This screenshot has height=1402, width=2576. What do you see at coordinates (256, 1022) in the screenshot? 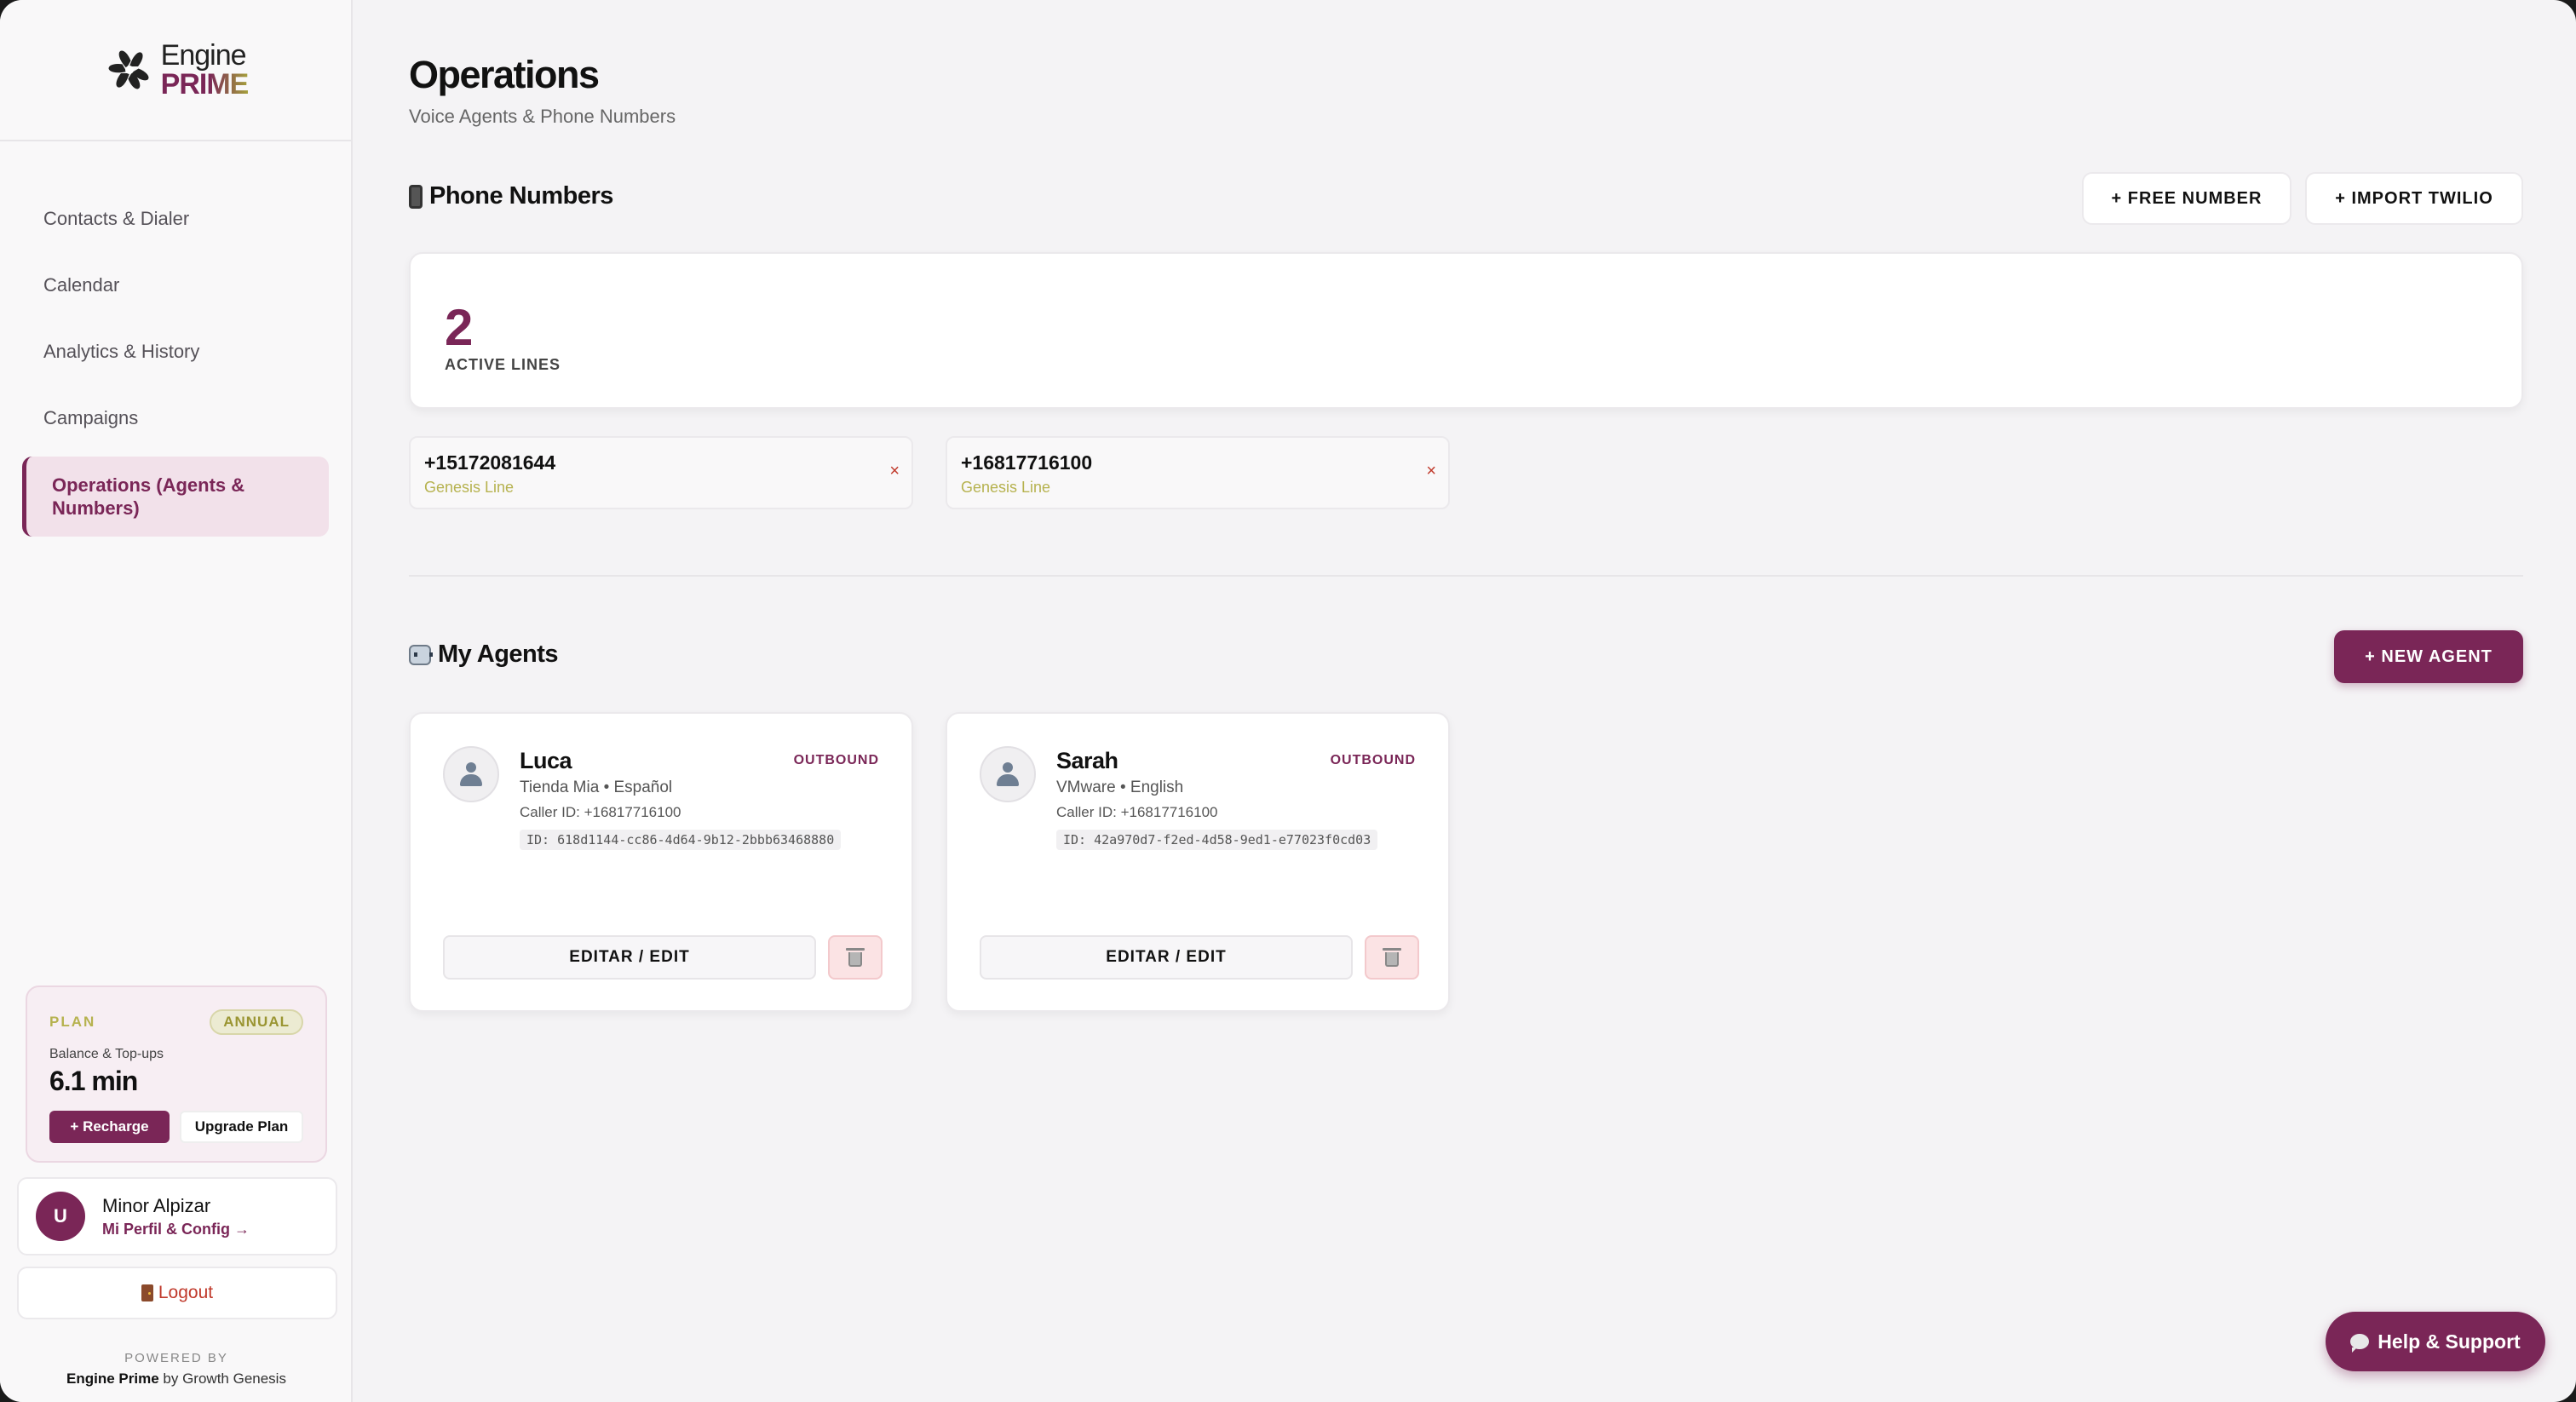
I see `plan-badge: ANNUAL` at bounding box center [256, 1022].